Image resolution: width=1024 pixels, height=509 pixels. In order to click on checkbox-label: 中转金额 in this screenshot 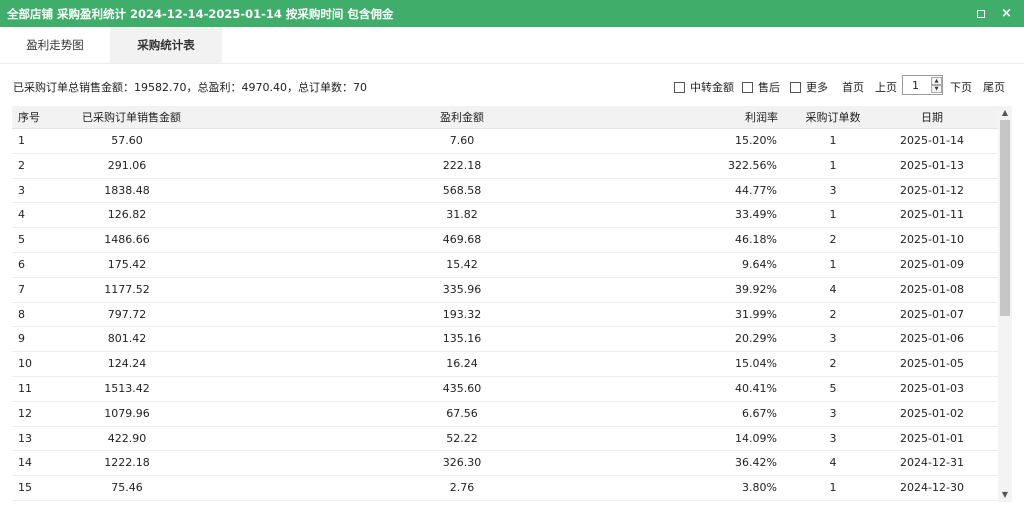, I will do `click(712, 87)`.